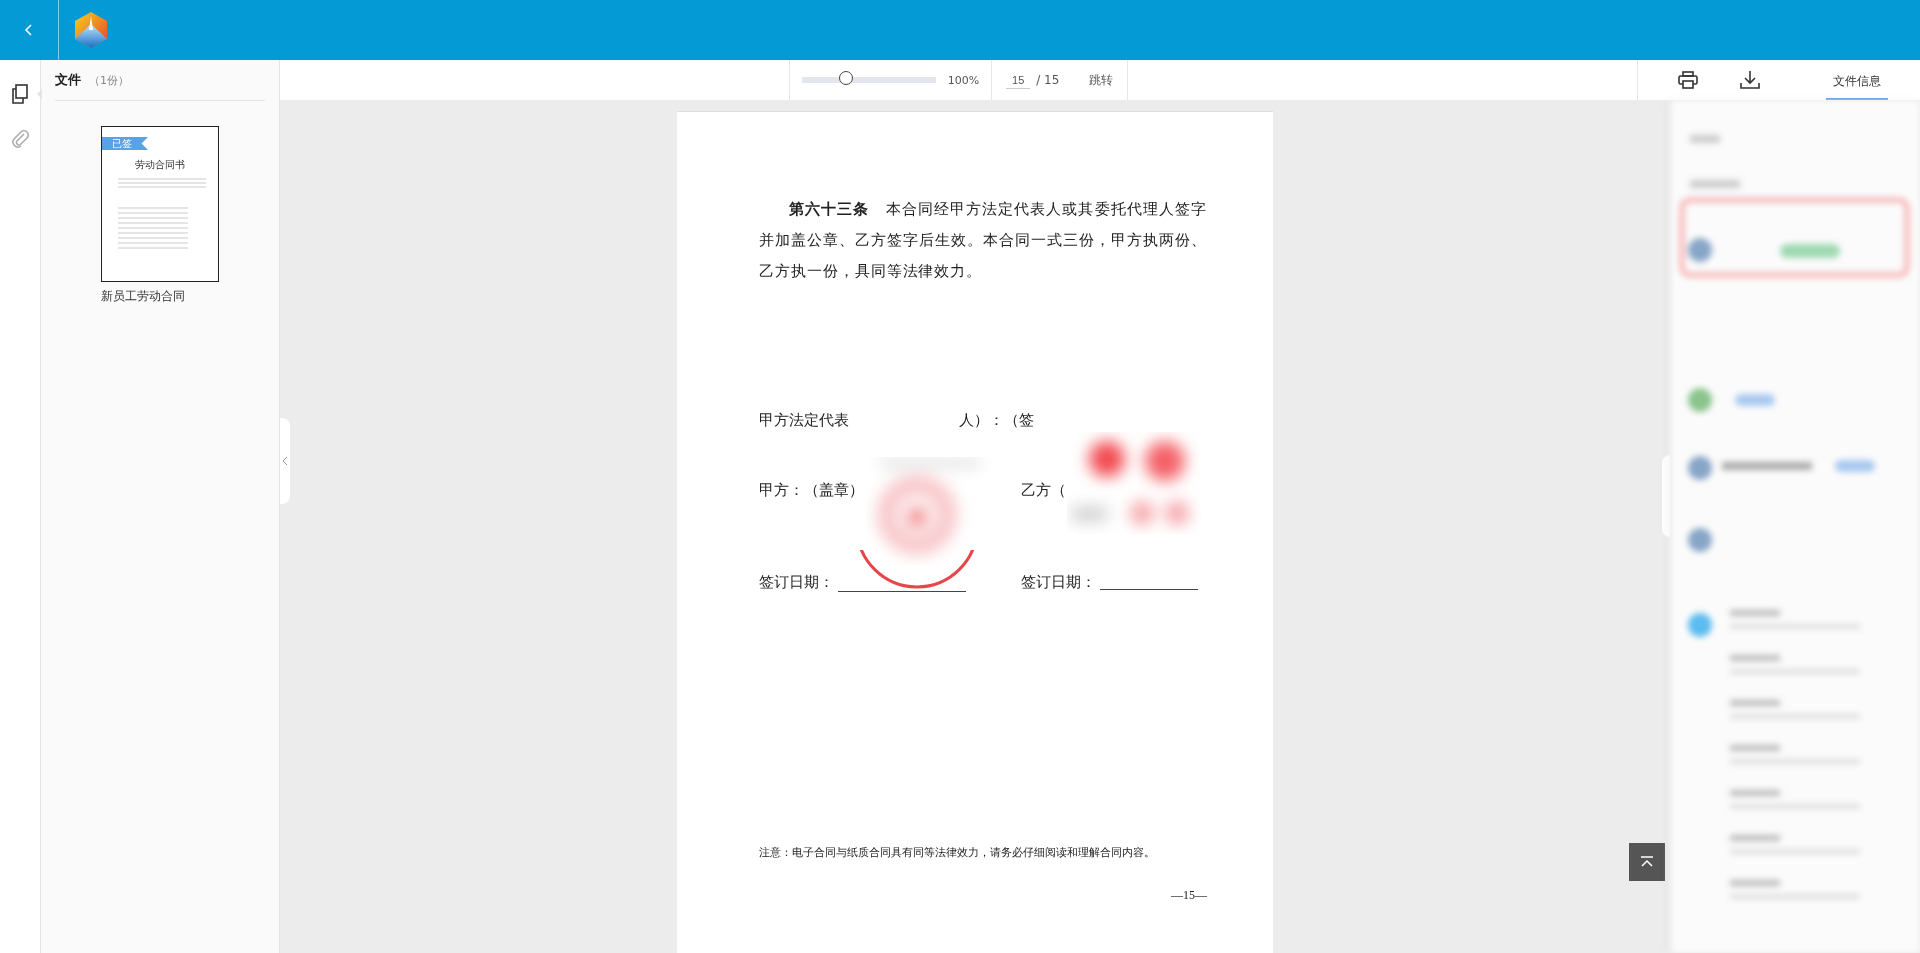  Describe the element at coordinates (1089, 80) in the screenshot. I see `jump-button: 跳转` at that location.